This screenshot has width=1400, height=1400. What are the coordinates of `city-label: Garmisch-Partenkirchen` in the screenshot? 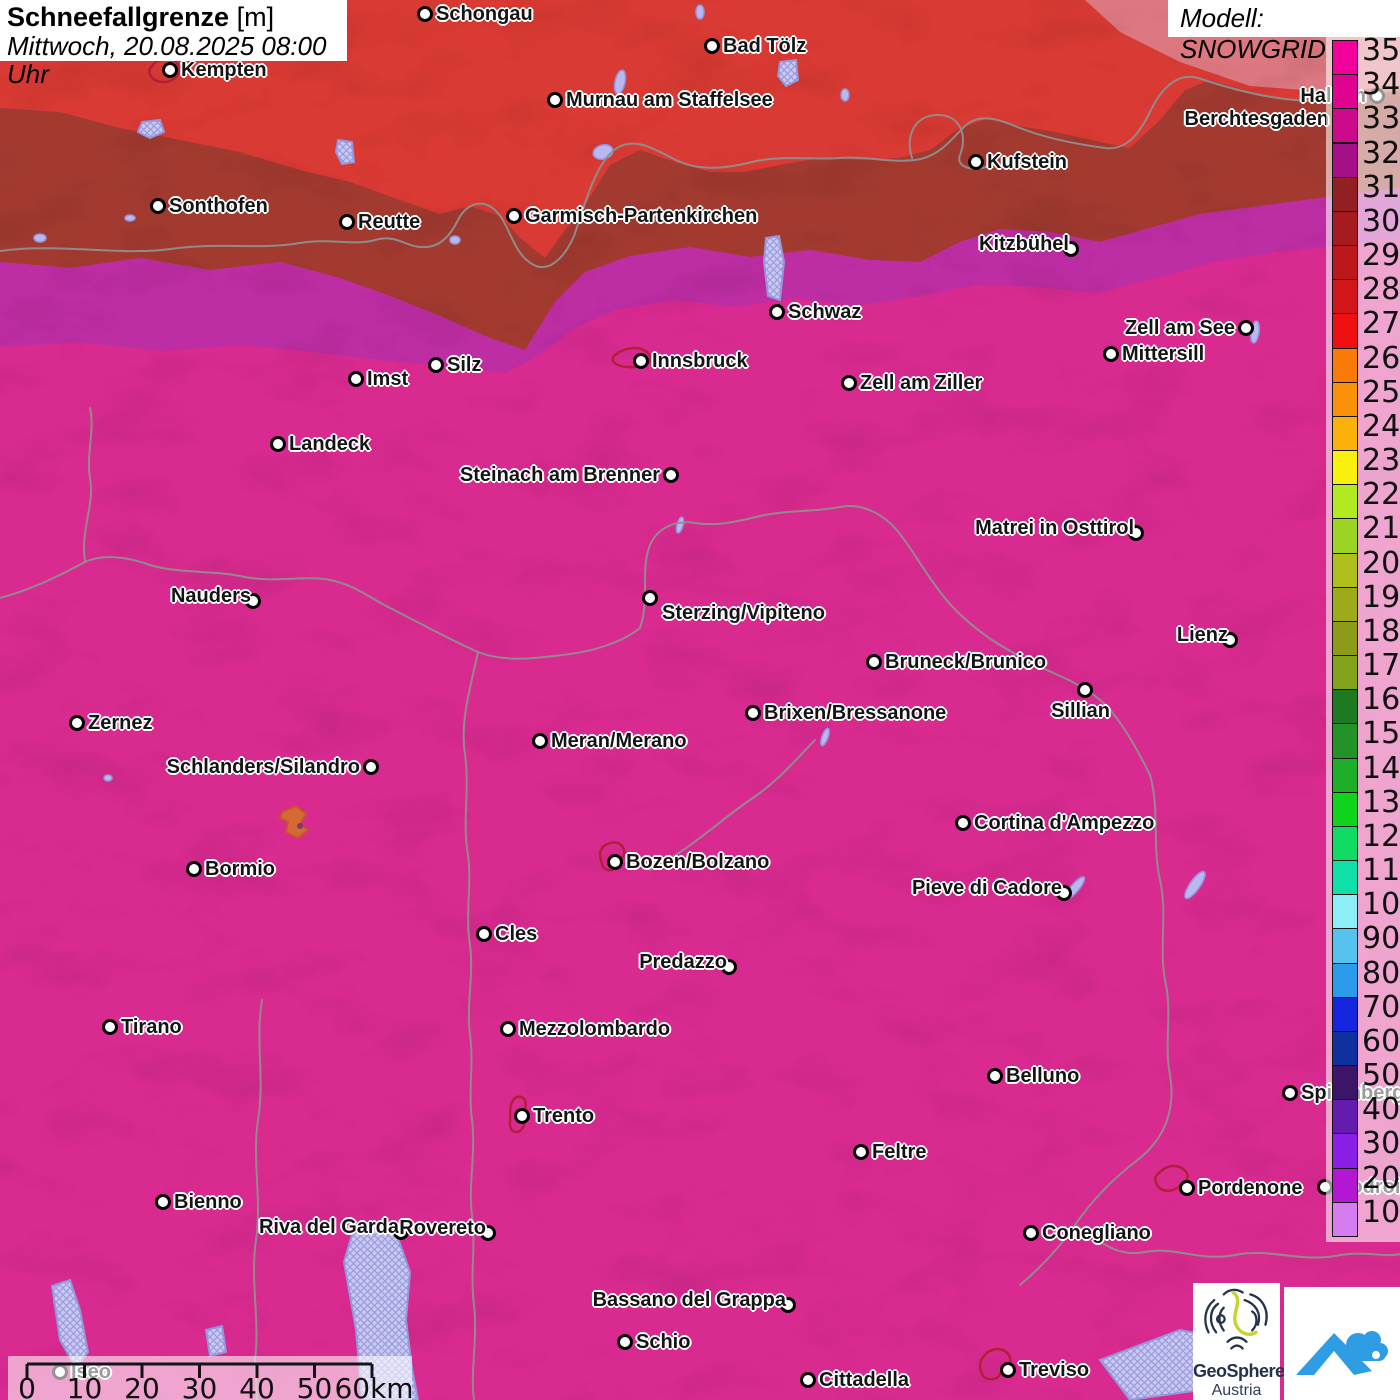 It's located at (641, 216).